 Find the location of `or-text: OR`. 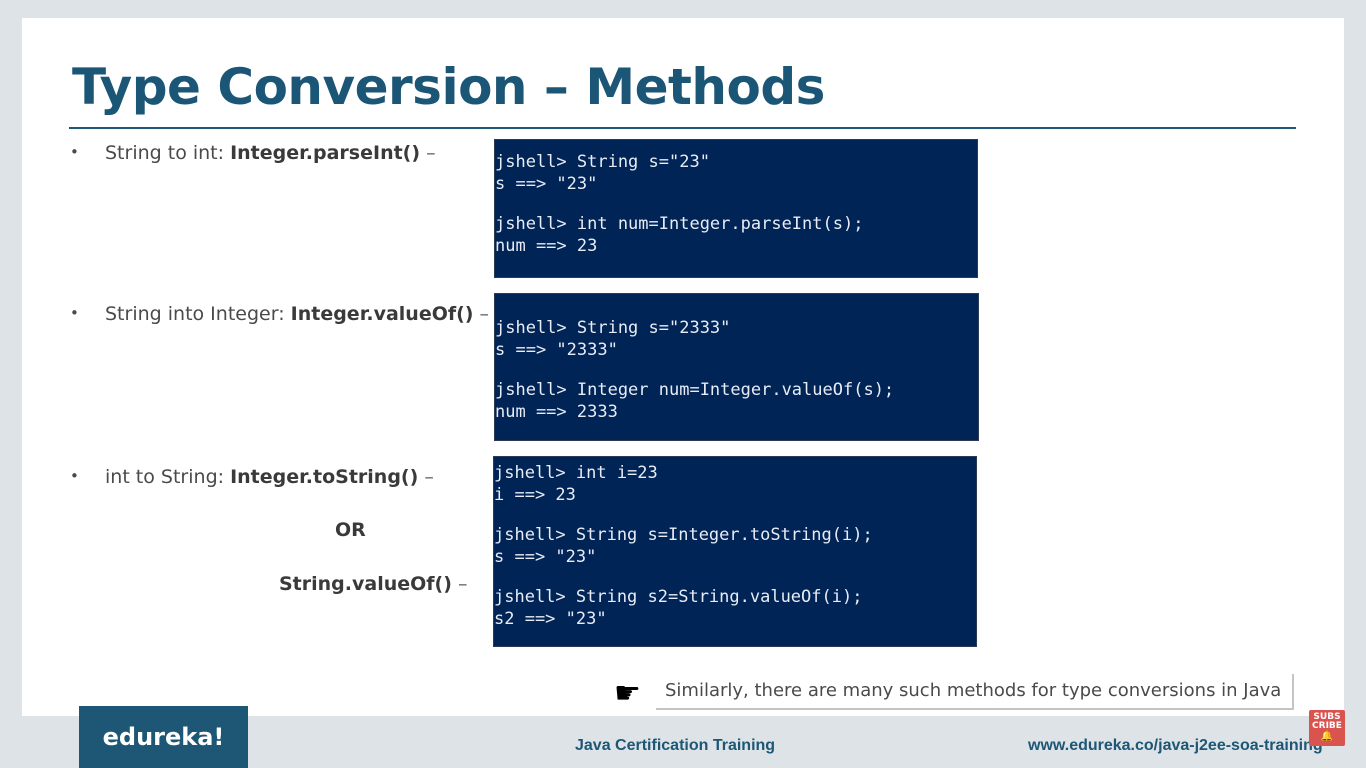

or-text: OR is located at coordinates (350, 530).